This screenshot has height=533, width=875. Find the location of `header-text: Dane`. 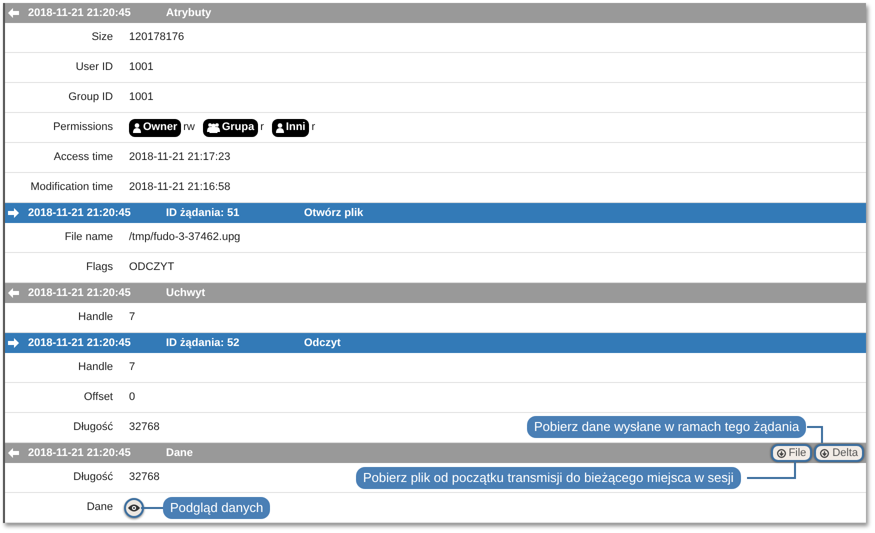

header-text: Dane is located at coordinates (180, 453).